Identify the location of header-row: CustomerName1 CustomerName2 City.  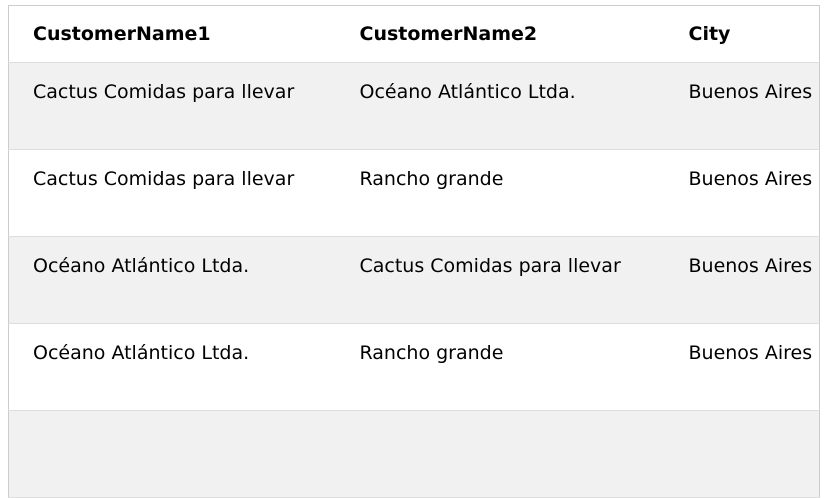
(414, 34).